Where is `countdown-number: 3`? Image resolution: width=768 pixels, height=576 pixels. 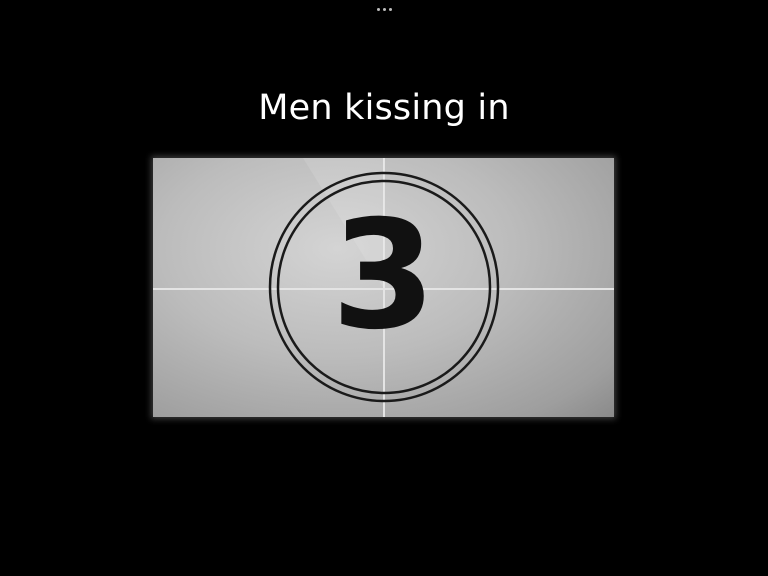 countdown-number: 3 is located at coordinates (383, 276).